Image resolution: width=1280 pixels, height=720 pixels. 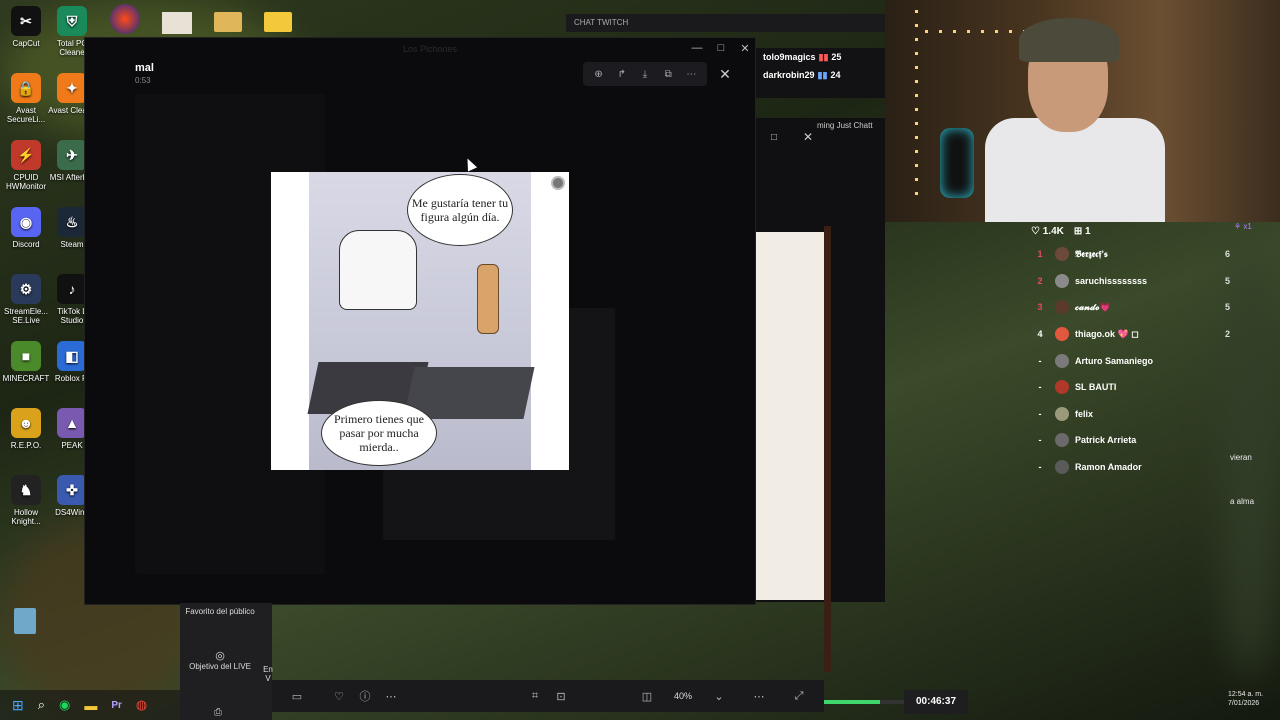 What do you see at coordinates (177, 23) in the screenshot?
I see `blank-file-icon` at bounding box center [177, 23].